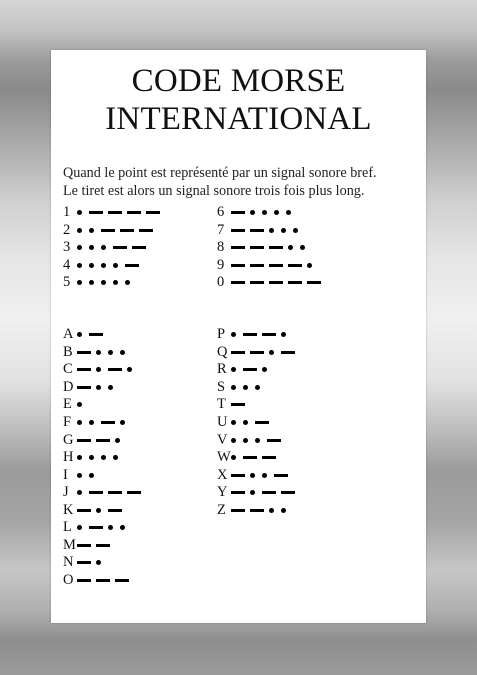 The height and width of the screenshot is (675, 477). I want to click on morse-character: Y, so click(222, 492).